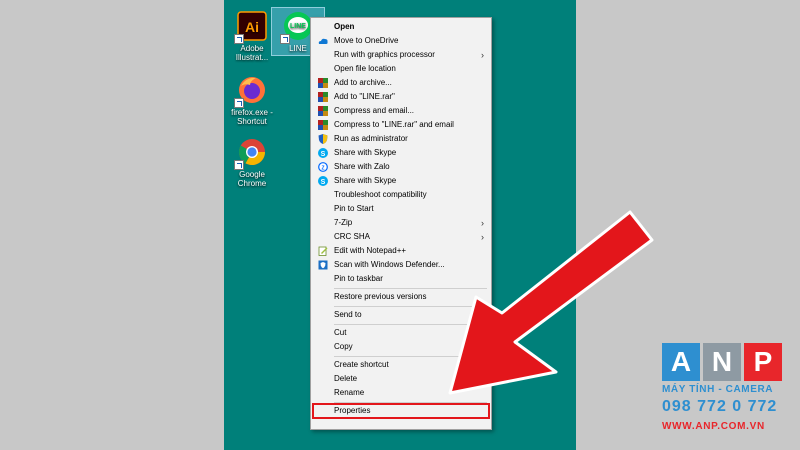 Image resolution: width=800 pixels, height=450 pixels. Describe the element at coordinates (681, 362) in the screenshot. I see `logo-letter-a: A` at that location.